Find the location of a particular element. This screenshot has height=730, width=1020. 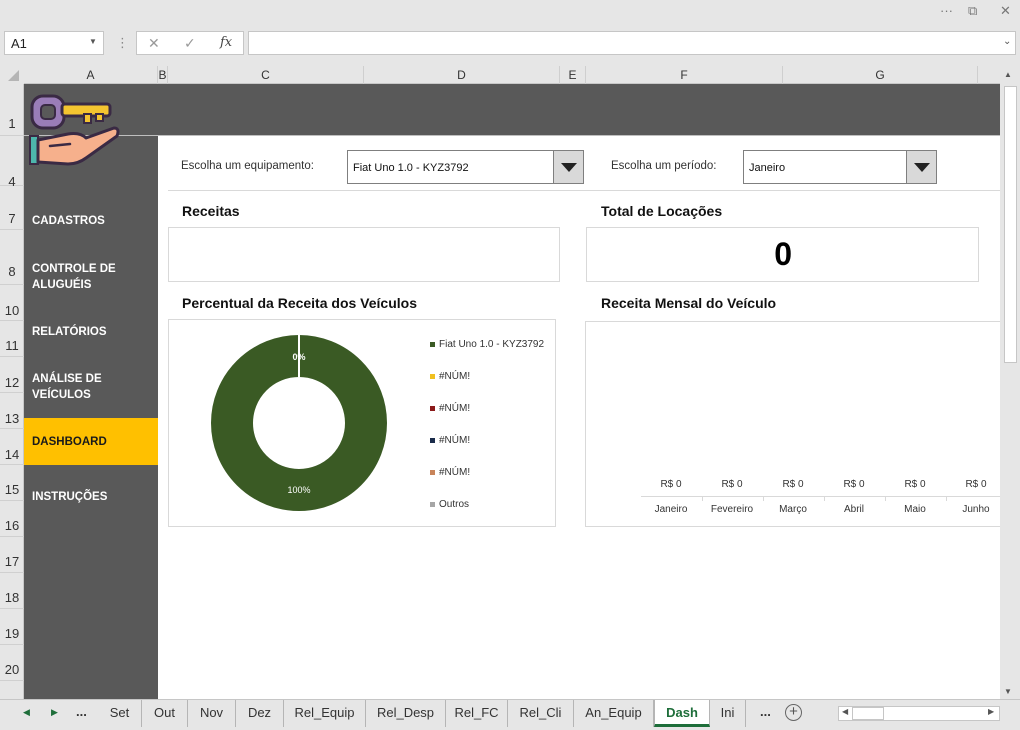

enter-icon: ✓ is located at coordinates (190, 43).